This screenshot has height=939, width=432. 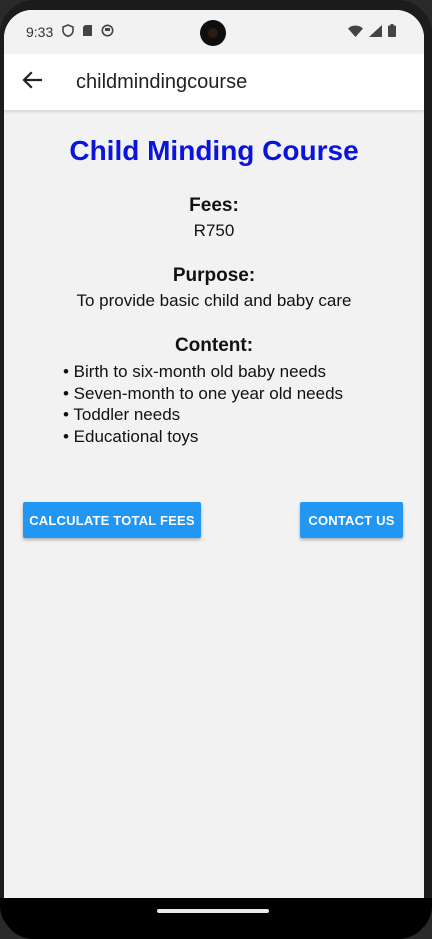 I want to click on purpose-label: Purpose:, so click(x=214, y=275).